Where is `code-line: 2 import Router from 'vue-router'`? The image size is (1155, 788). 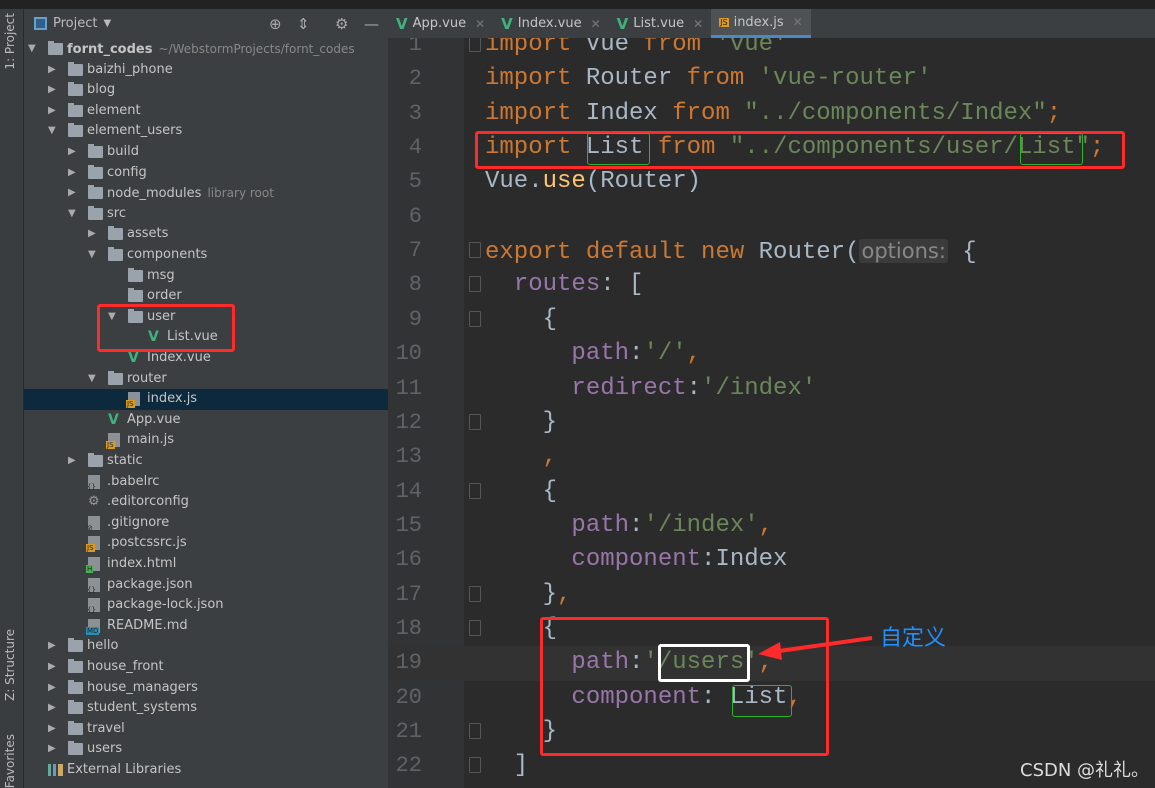 code-line: 2 import Router from 'vue-router' is located at coordinates (771, 79).